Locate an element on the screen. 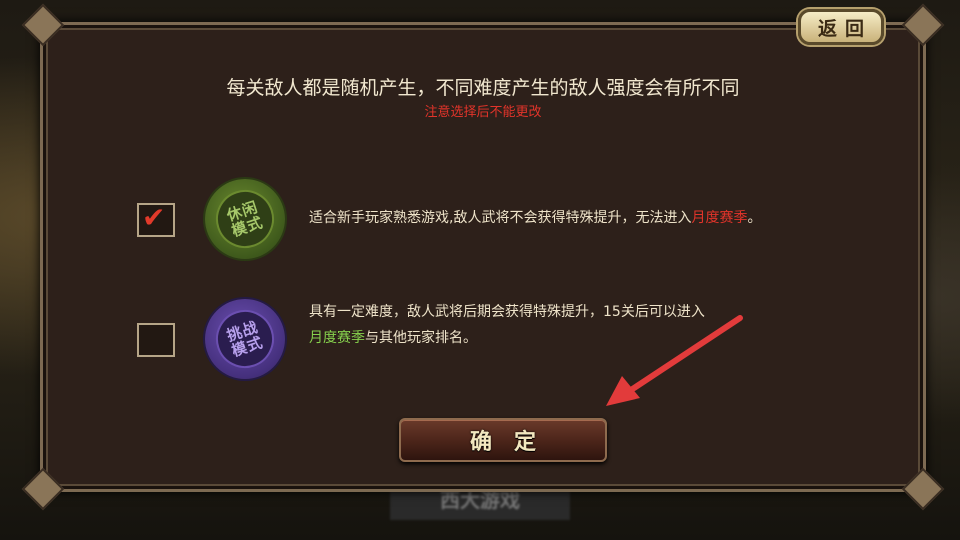 This screenshot has width=960, height=540. back-button-label: 返回 is located at coordinates (844, 28).